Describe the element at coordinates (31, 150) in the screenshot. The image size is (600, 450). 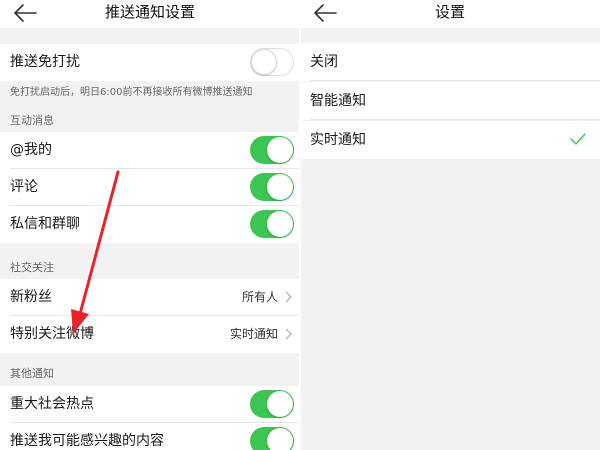
I see `row-label: @我的` at that location.